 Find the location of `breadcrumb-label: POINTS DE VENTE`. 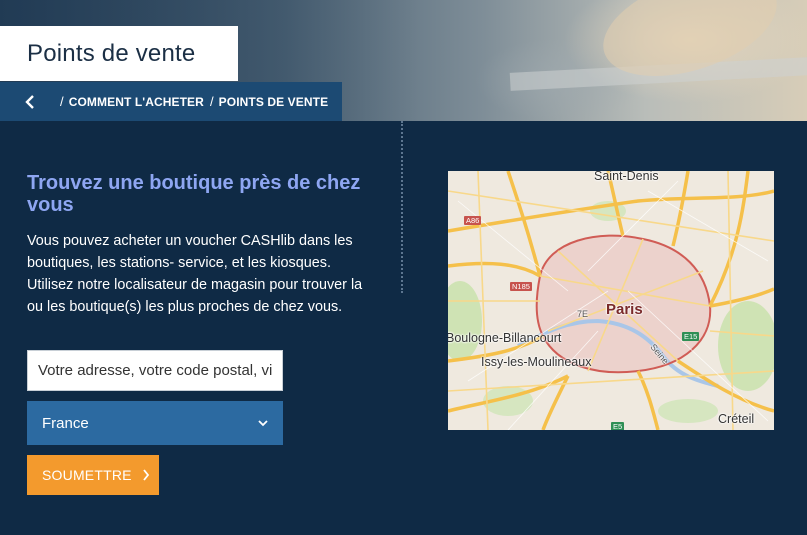

breadcrumb-label: POINTS DE VENTE is located at coordinates (273, 102).